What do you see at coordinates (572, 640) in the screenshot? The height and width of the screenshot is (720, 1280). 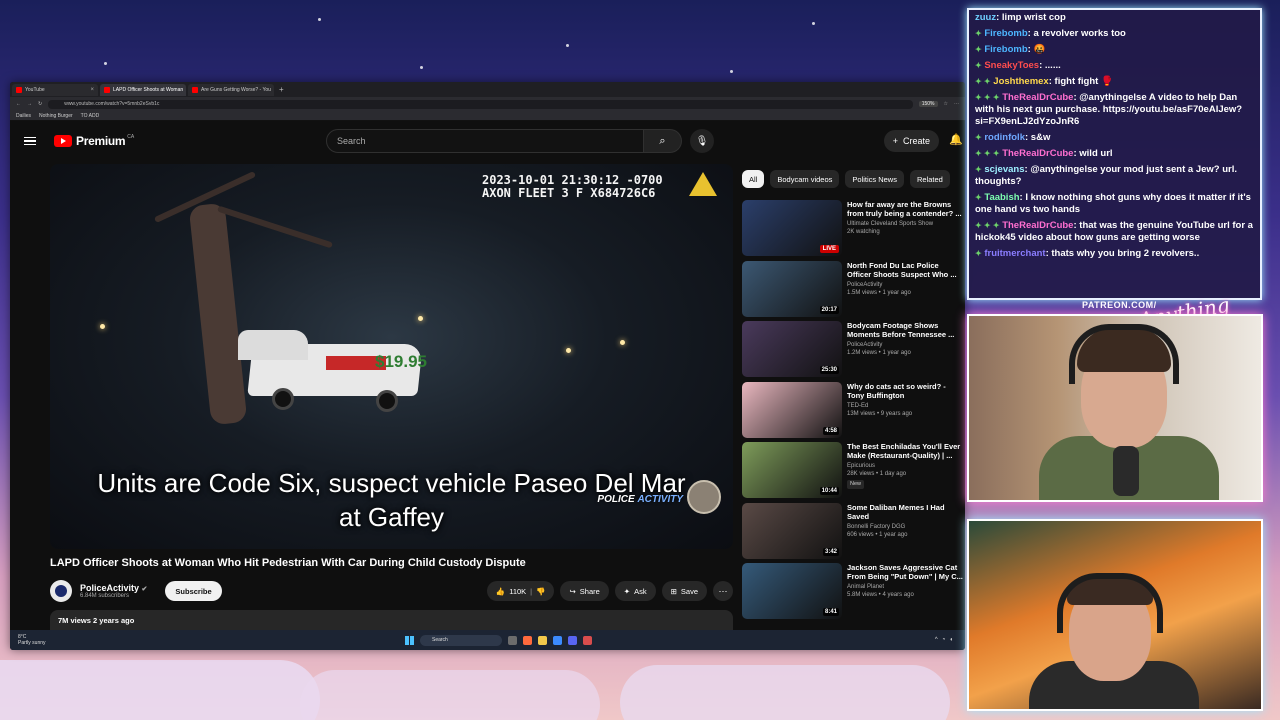 I see `discord-icon` at bounding box center [572, 640].